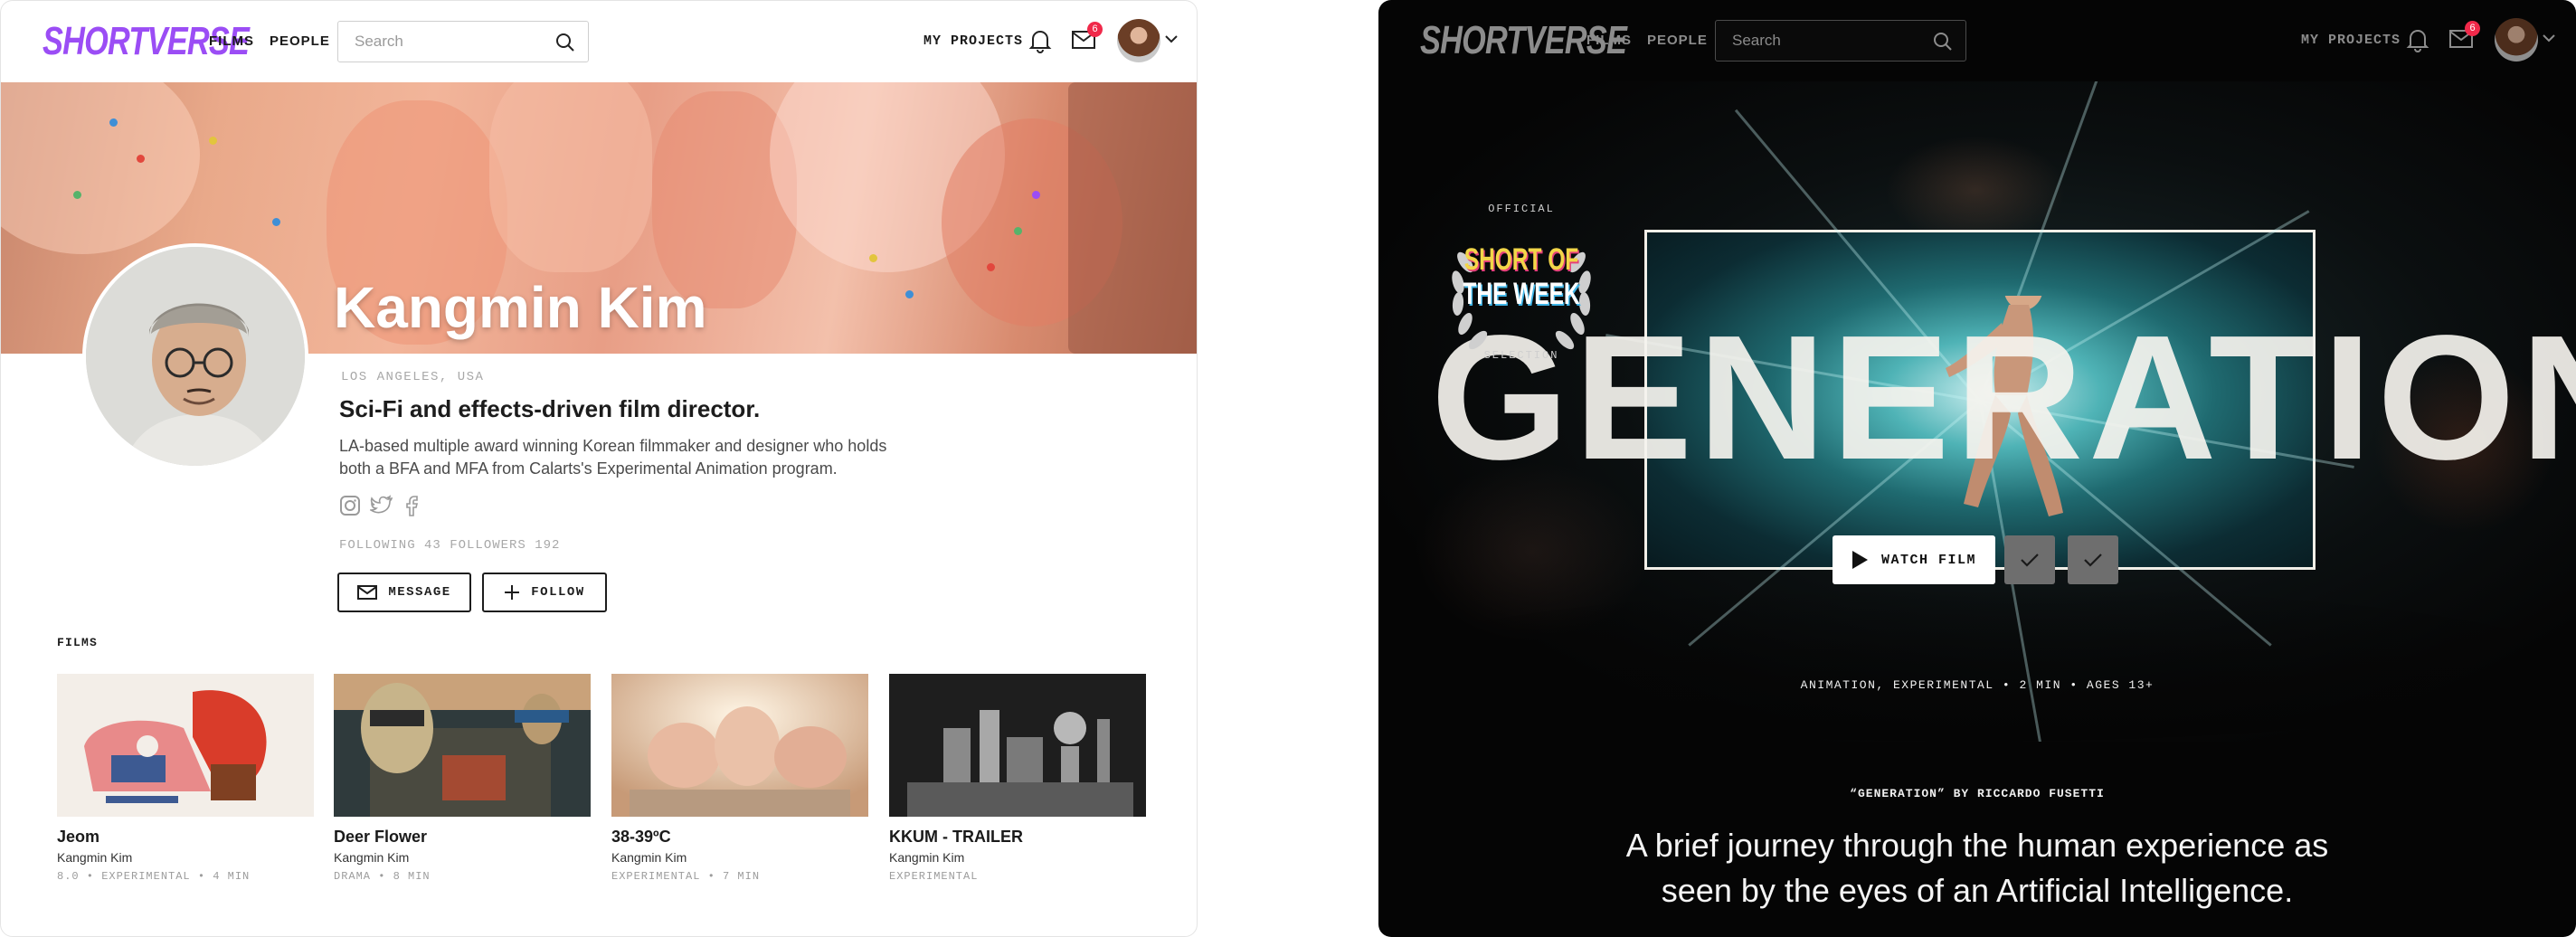 This screenshot has height=937, width=2576. I want to click on film-title: 38-39ºC, so click(739, 837).